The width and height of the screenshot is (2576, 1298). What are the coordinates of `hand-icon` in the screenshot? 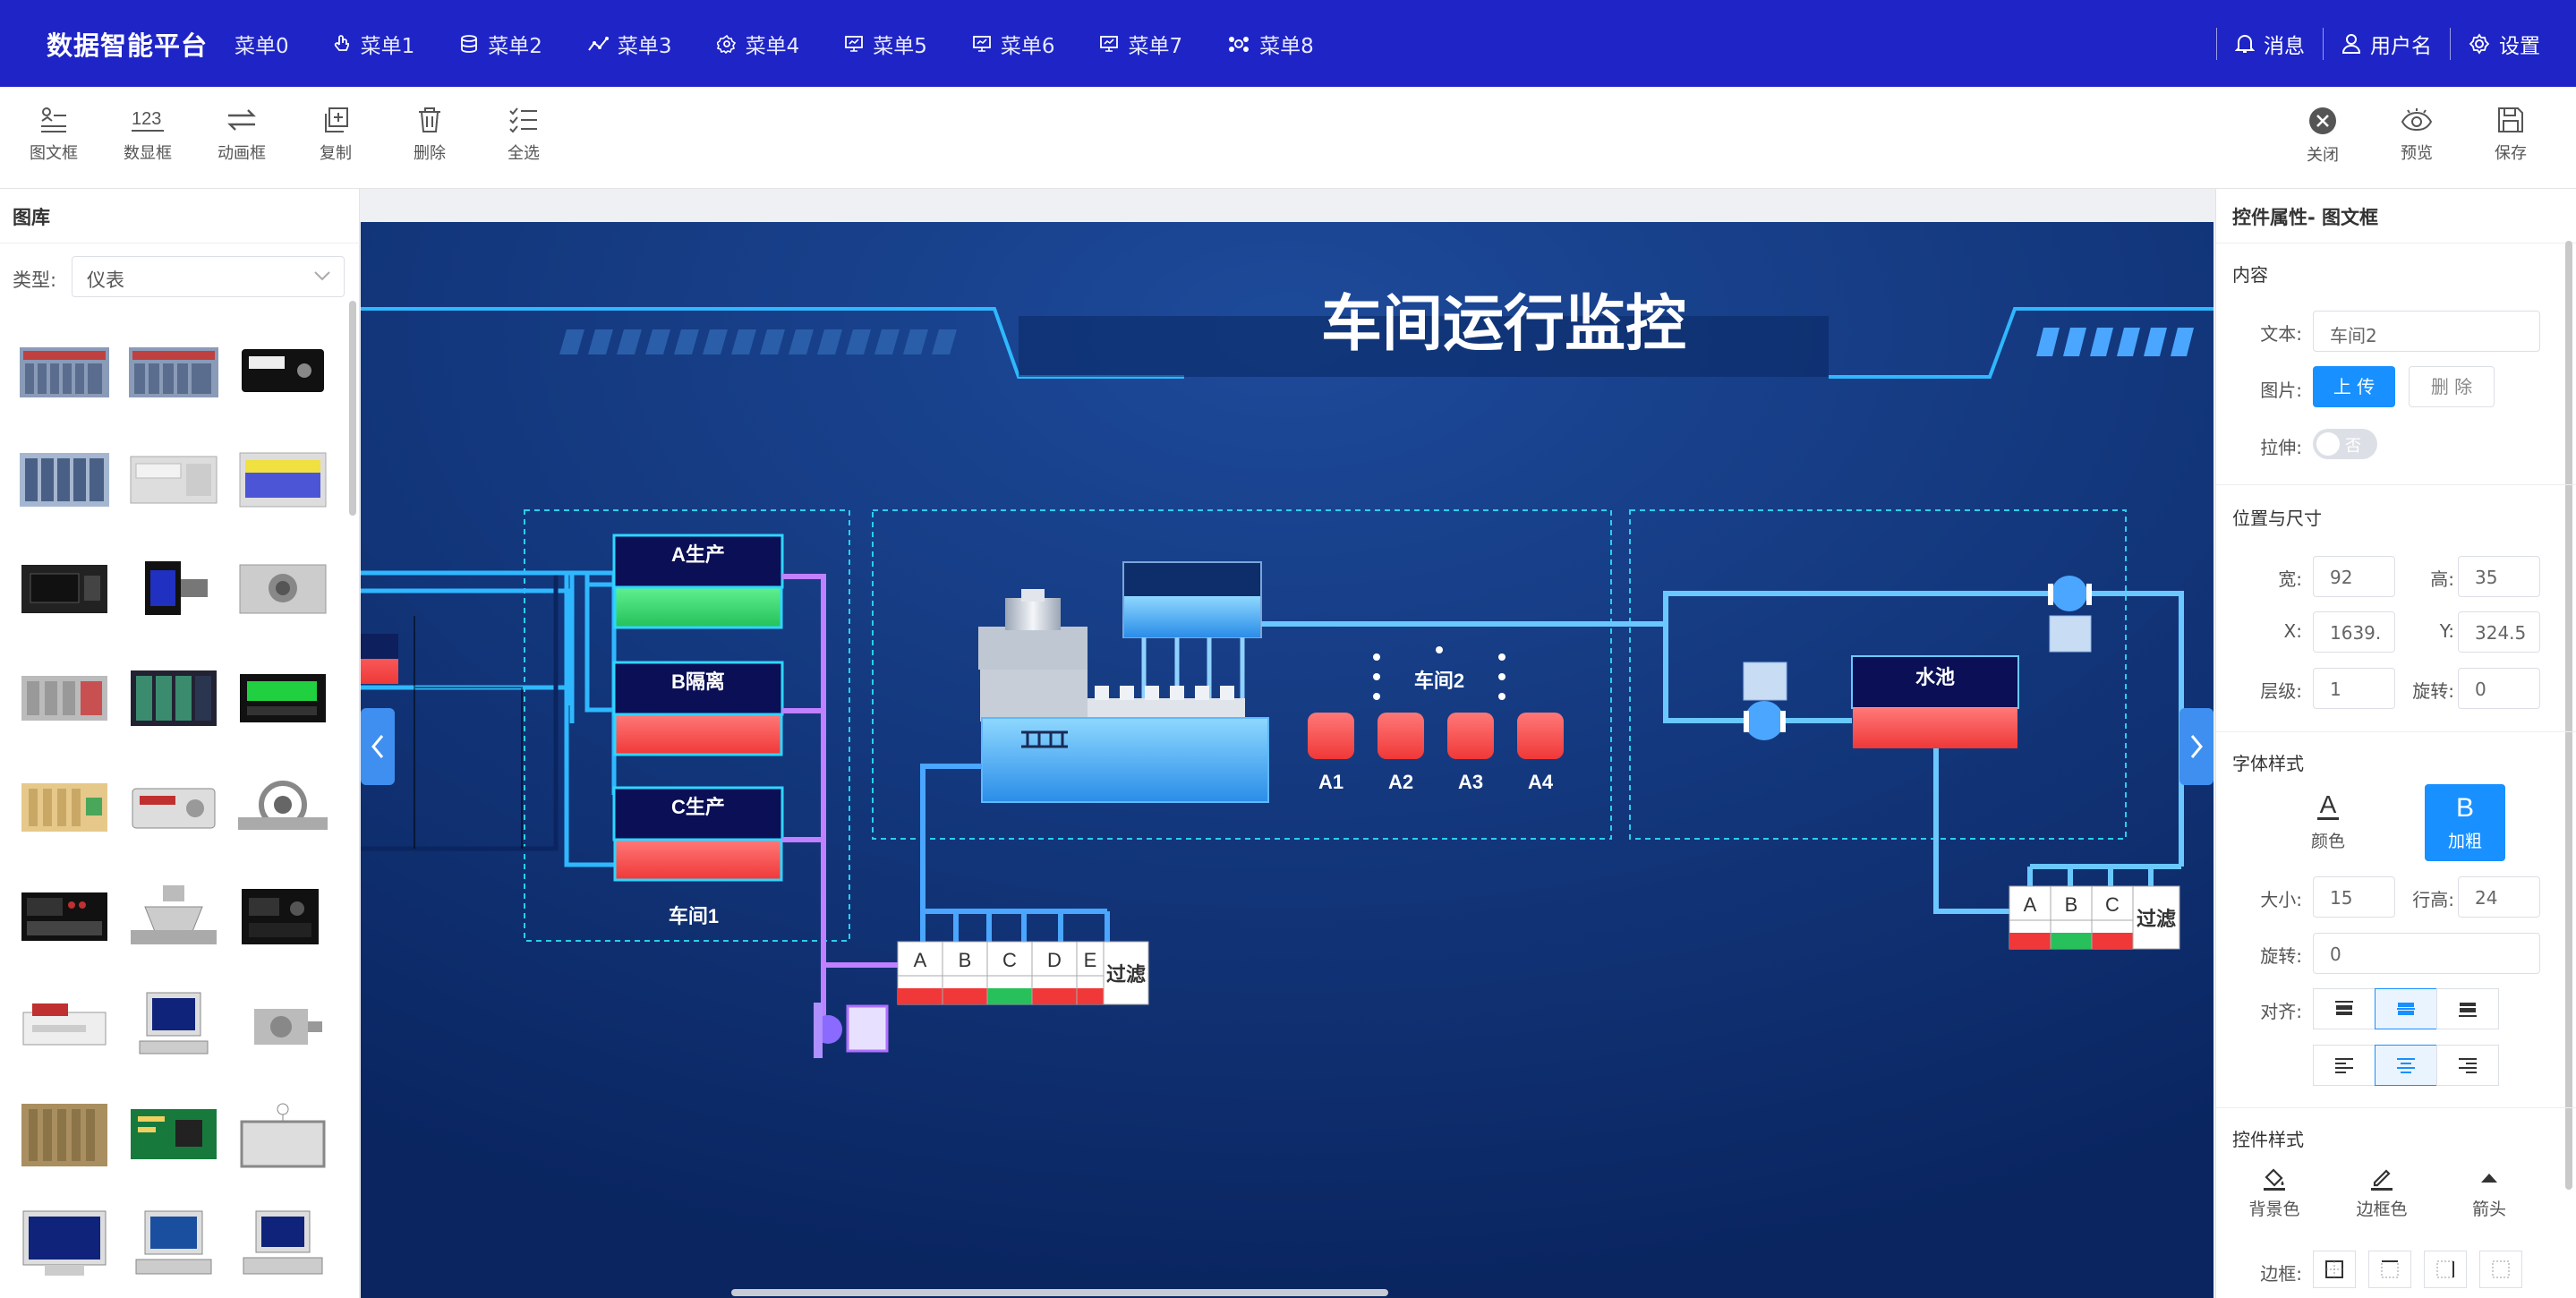 It's located at (341, 42).